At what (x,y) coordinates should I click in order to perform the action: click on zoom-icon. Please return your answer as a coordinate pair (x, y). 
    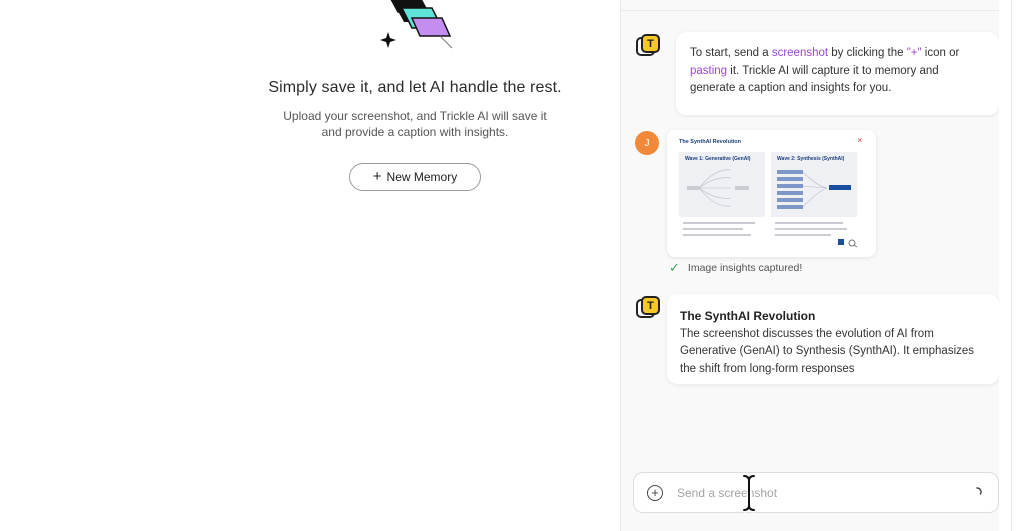
    Looking at the image, I should click on (848, 243).